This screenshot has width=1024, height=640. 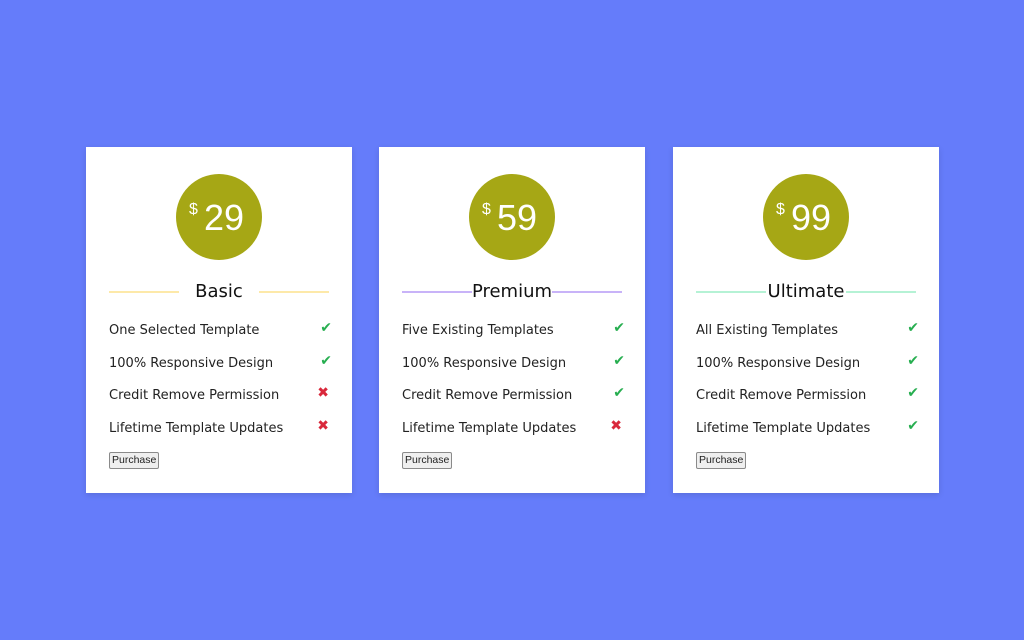 What do you see at coordinates (224, 217) in the screenshot?
I see `price-amount: 29` at bounding box center [224, 217].